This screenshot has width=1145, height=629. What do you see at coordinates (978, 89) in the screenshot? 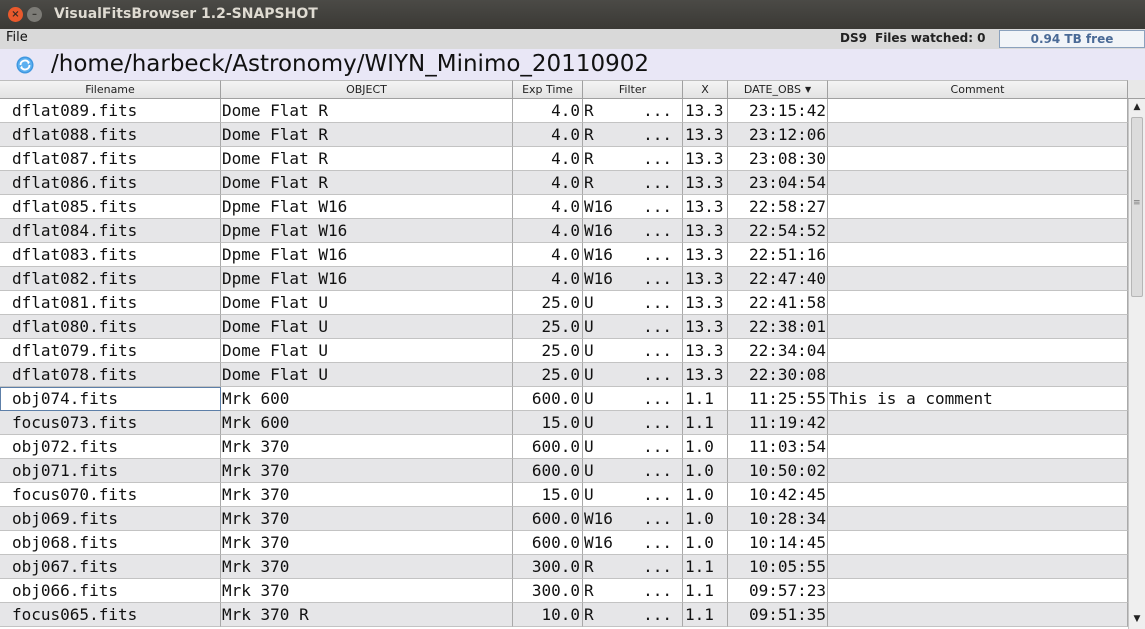
I see `column-header-comment: Comment` at bounding box center [978, 89].